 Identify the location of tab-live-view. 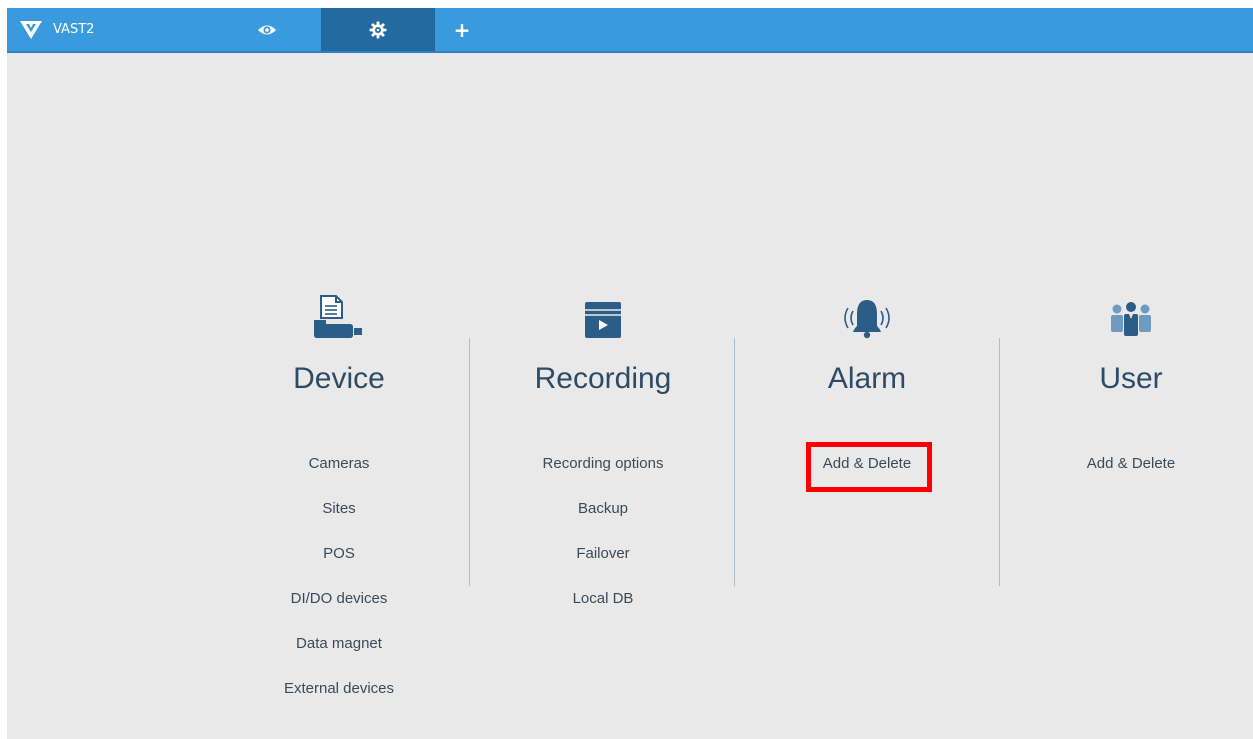
(267, 29).